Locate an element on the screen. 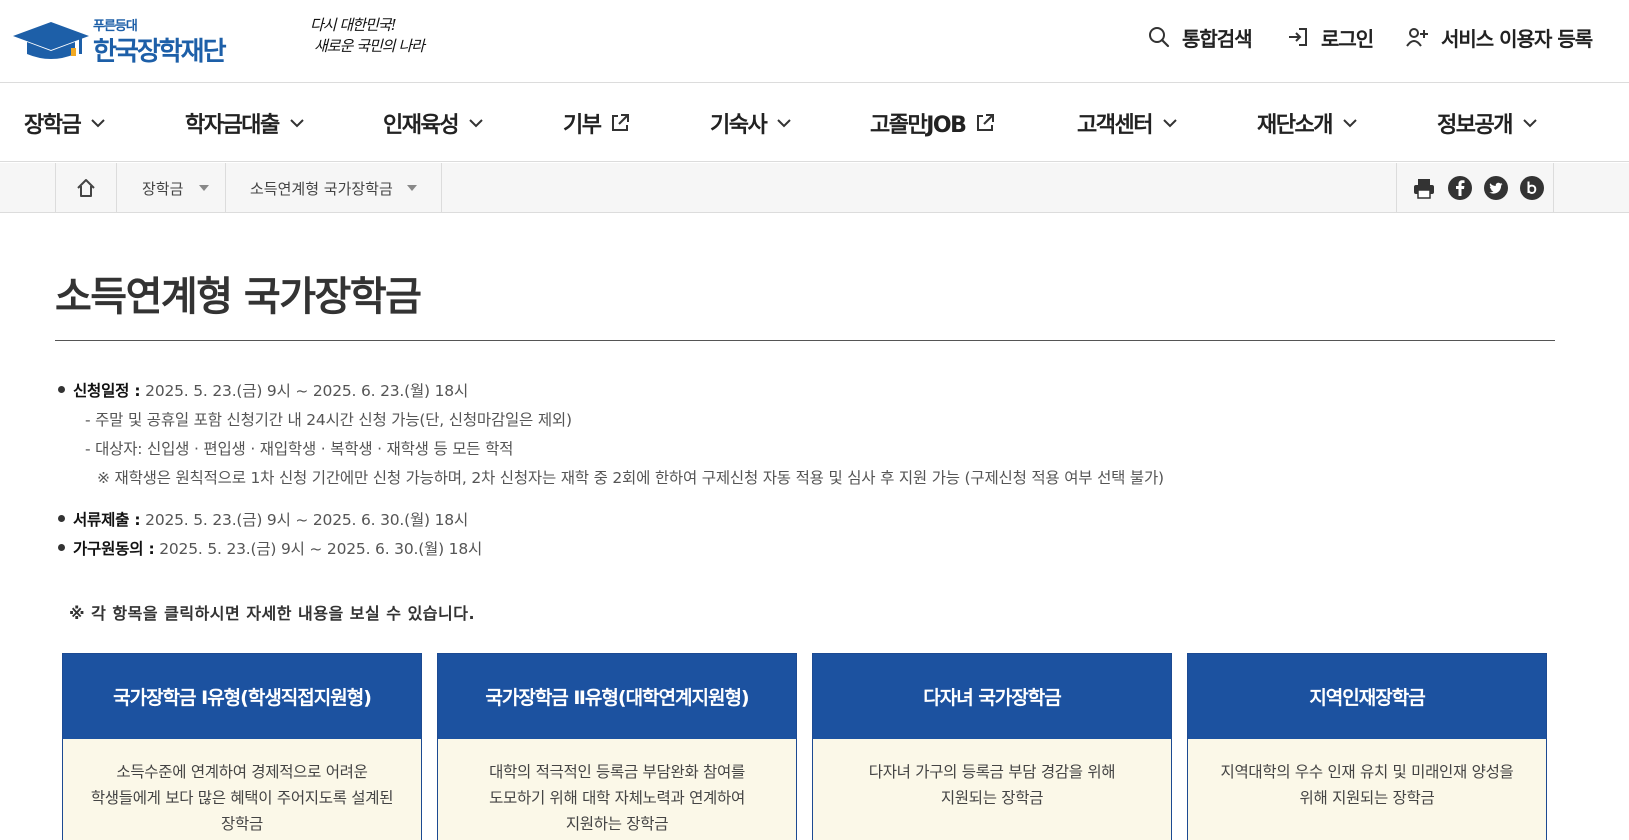 The width and height of the screenshot is (1629, 840). nav-item-talent: 인재육성 is located at coordinates (433, 123).